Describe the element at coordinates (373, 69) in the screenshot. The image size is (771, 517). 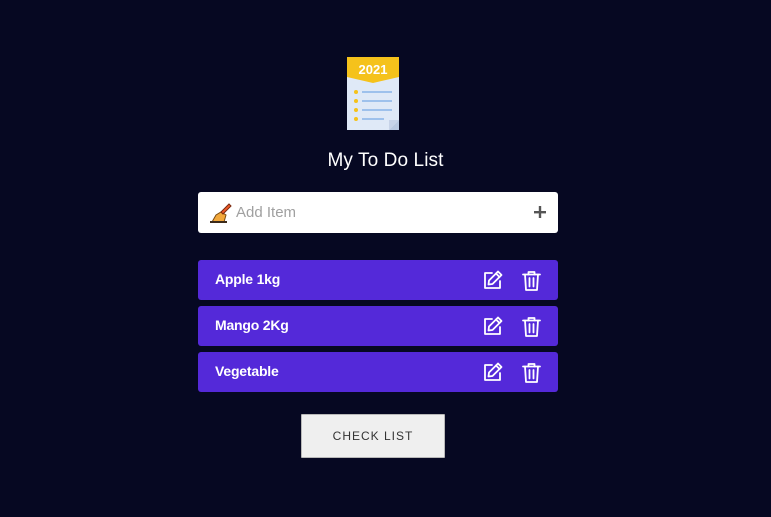
I see `logo-year: 2021` at that location.